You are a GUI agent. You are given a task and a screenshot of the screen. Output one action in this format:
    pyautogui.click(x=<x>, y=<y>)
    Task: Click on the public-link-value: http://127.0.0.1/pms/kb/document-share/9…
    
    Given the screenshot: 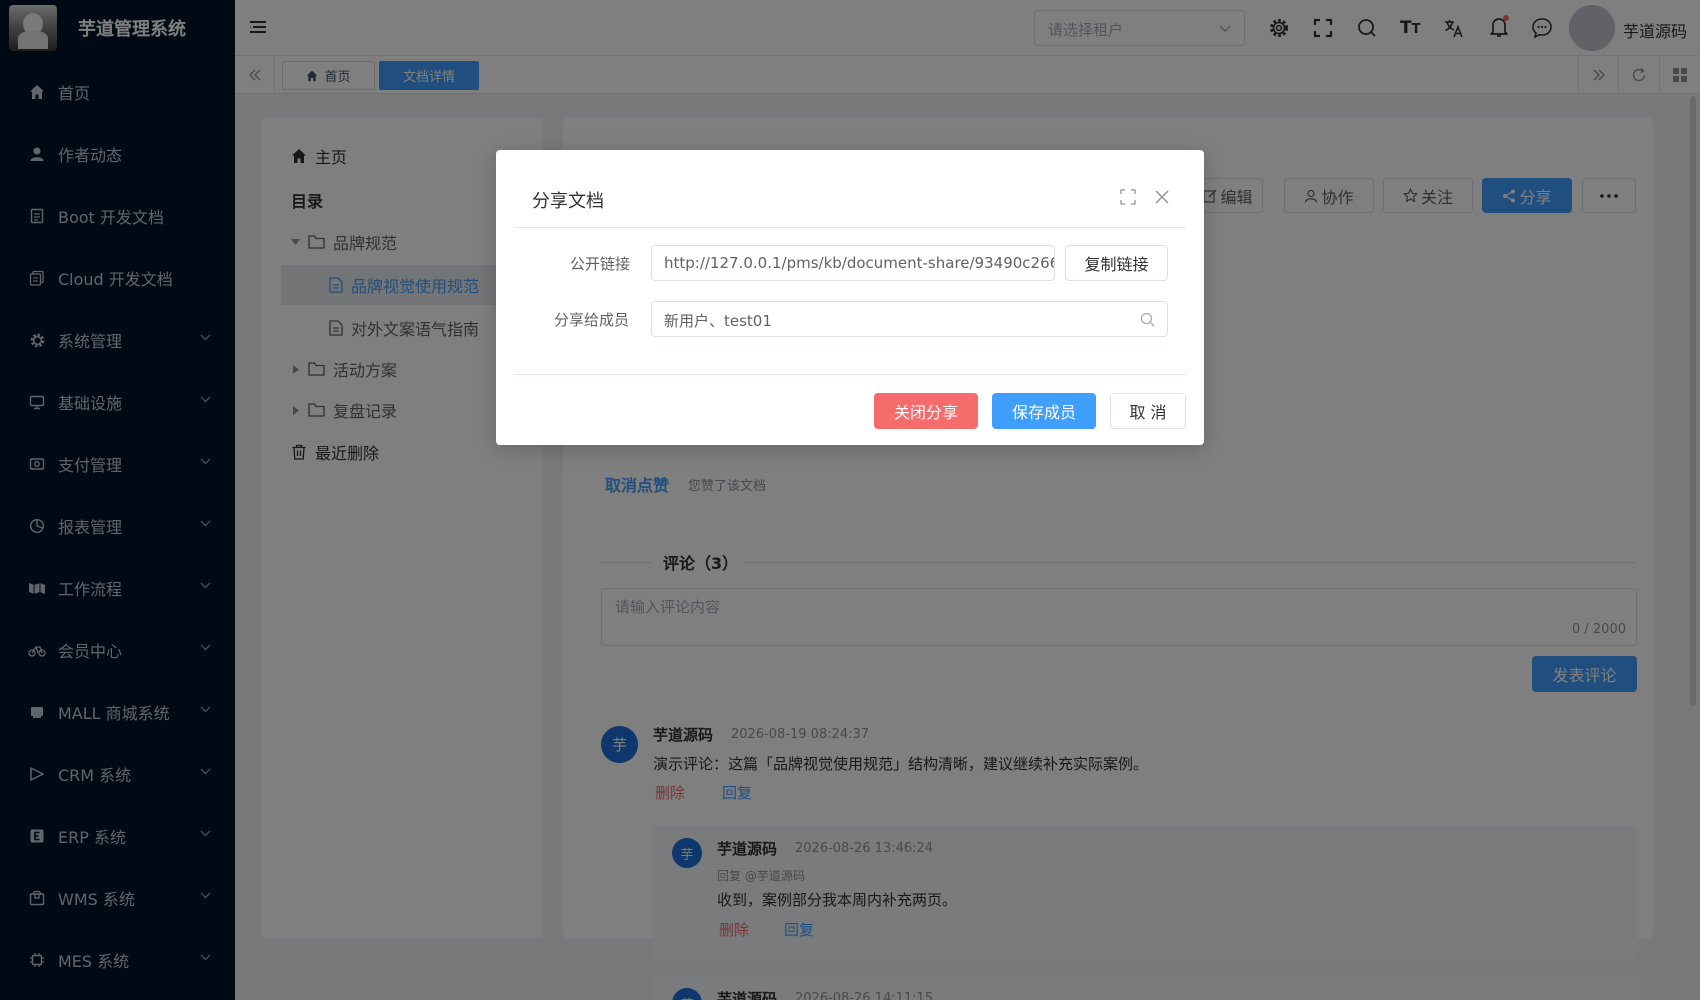 What is the action you would take?
    pyautogui.click(x=859, y=263)
    